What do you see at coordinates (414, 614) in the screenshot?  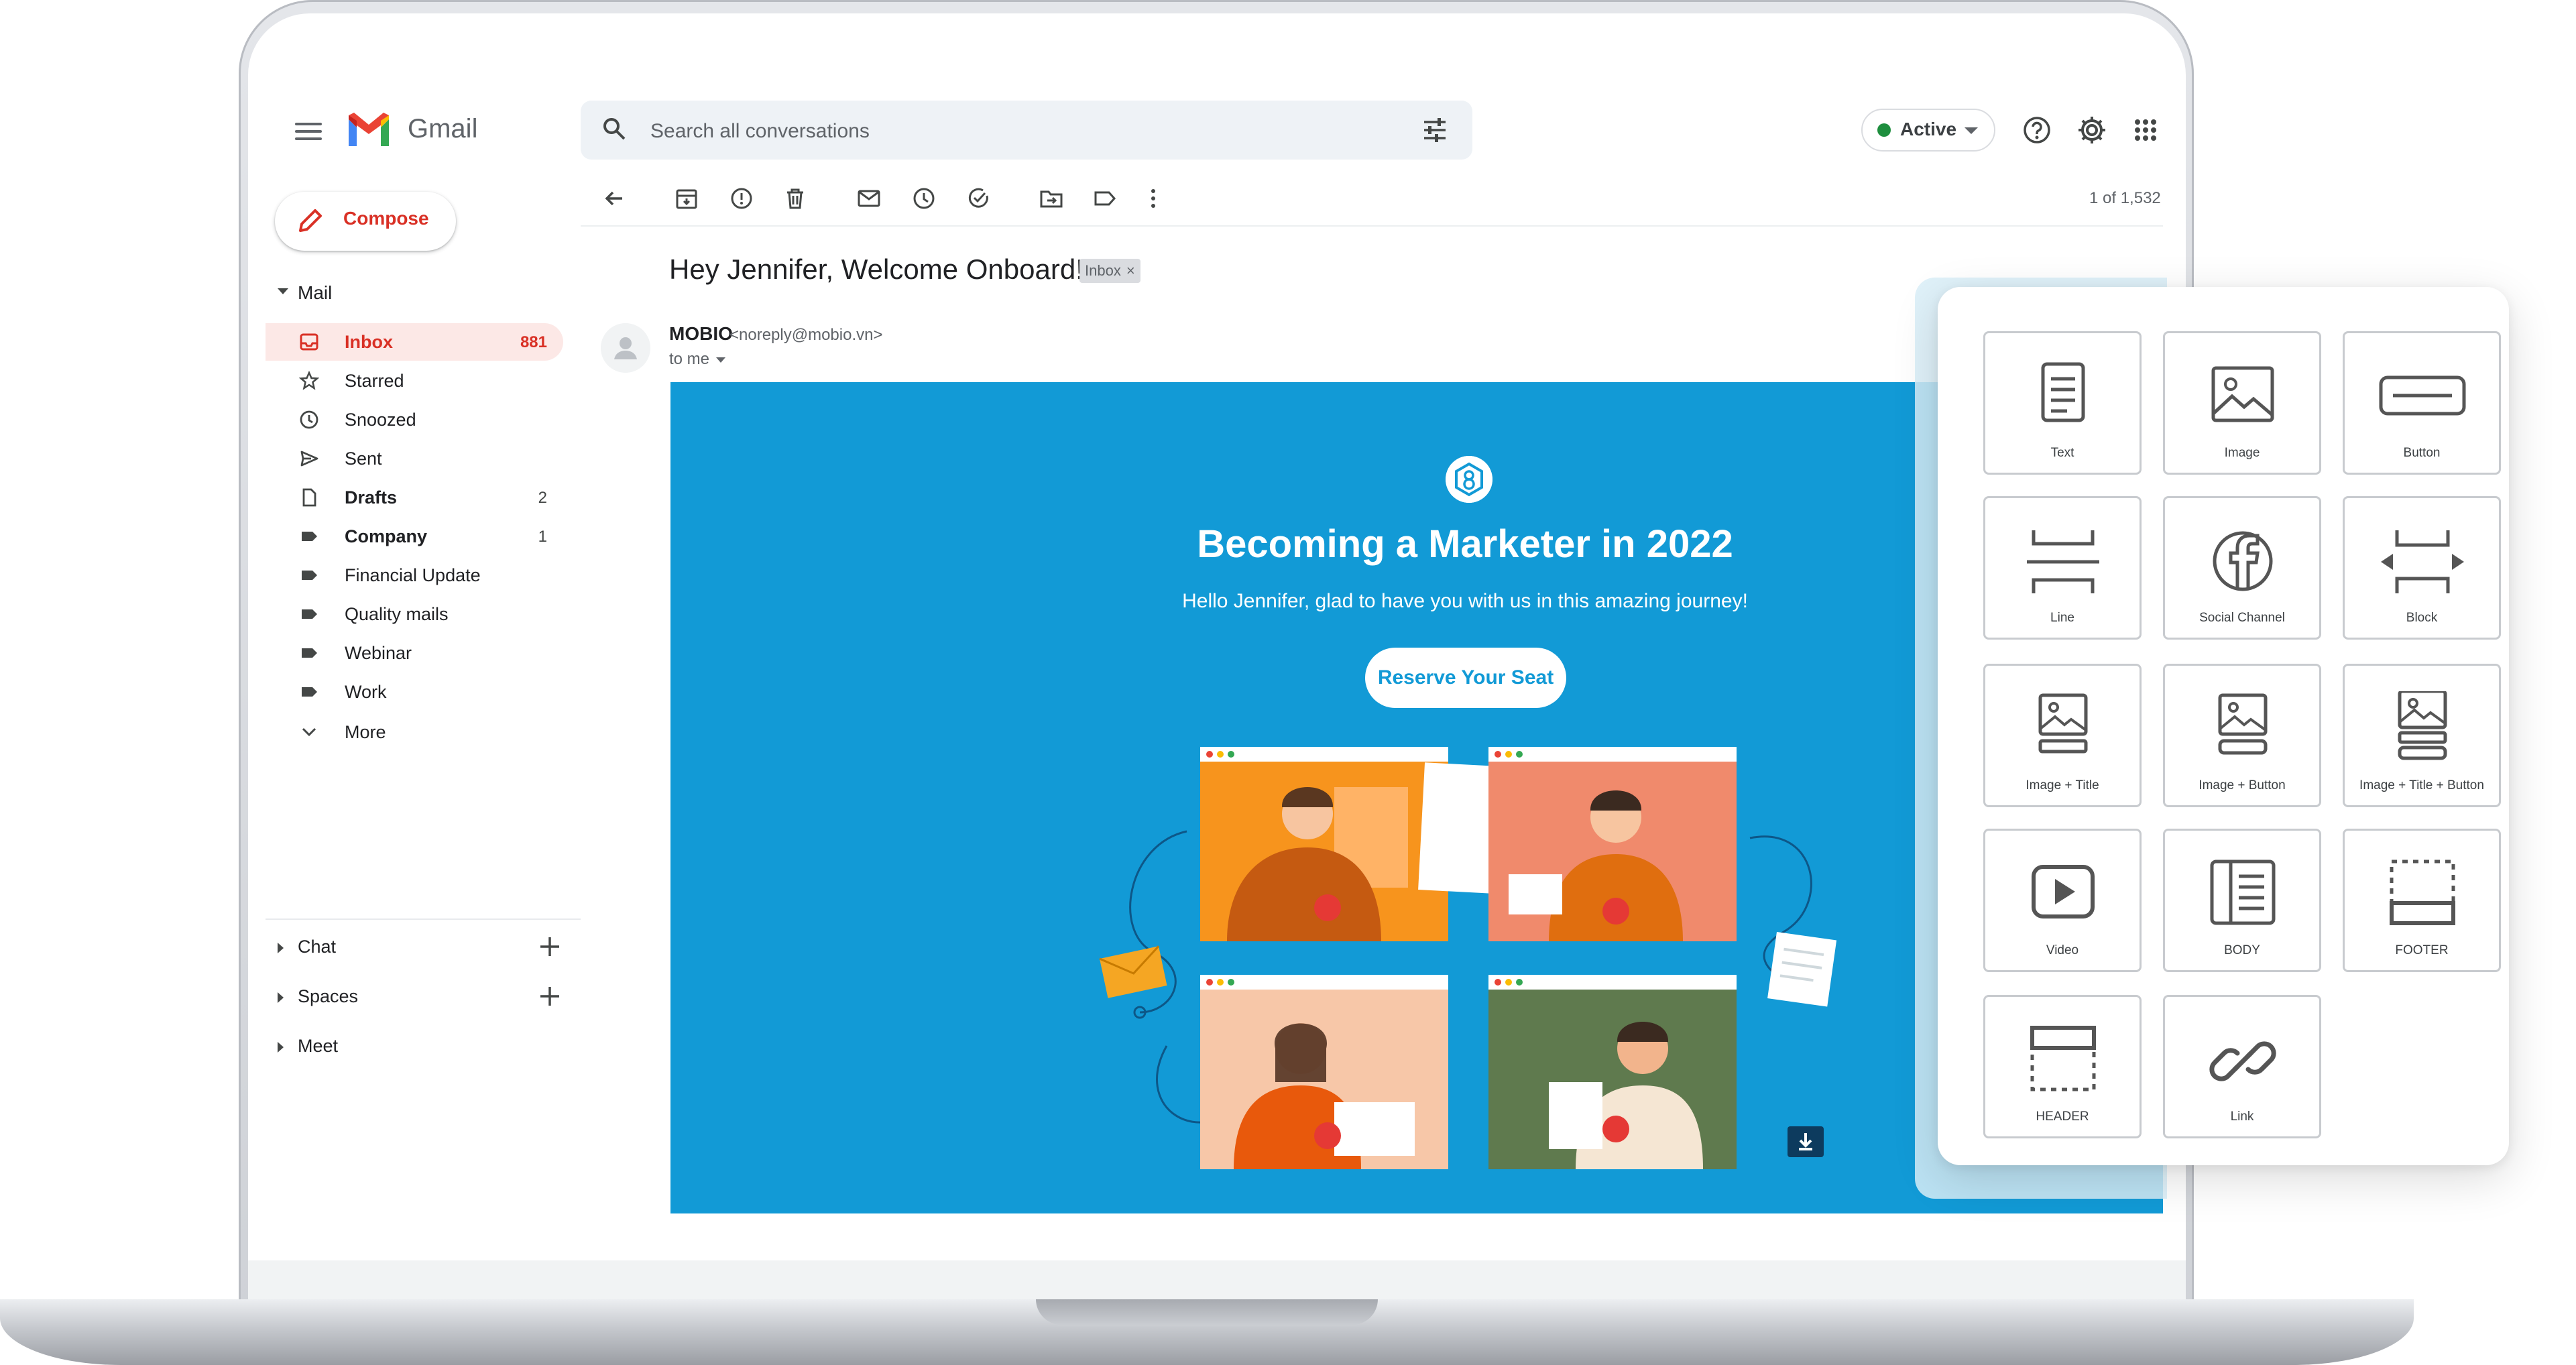 I see `sidebar-item-quality-mails: Quality mails` at bounding box center [414, 614].